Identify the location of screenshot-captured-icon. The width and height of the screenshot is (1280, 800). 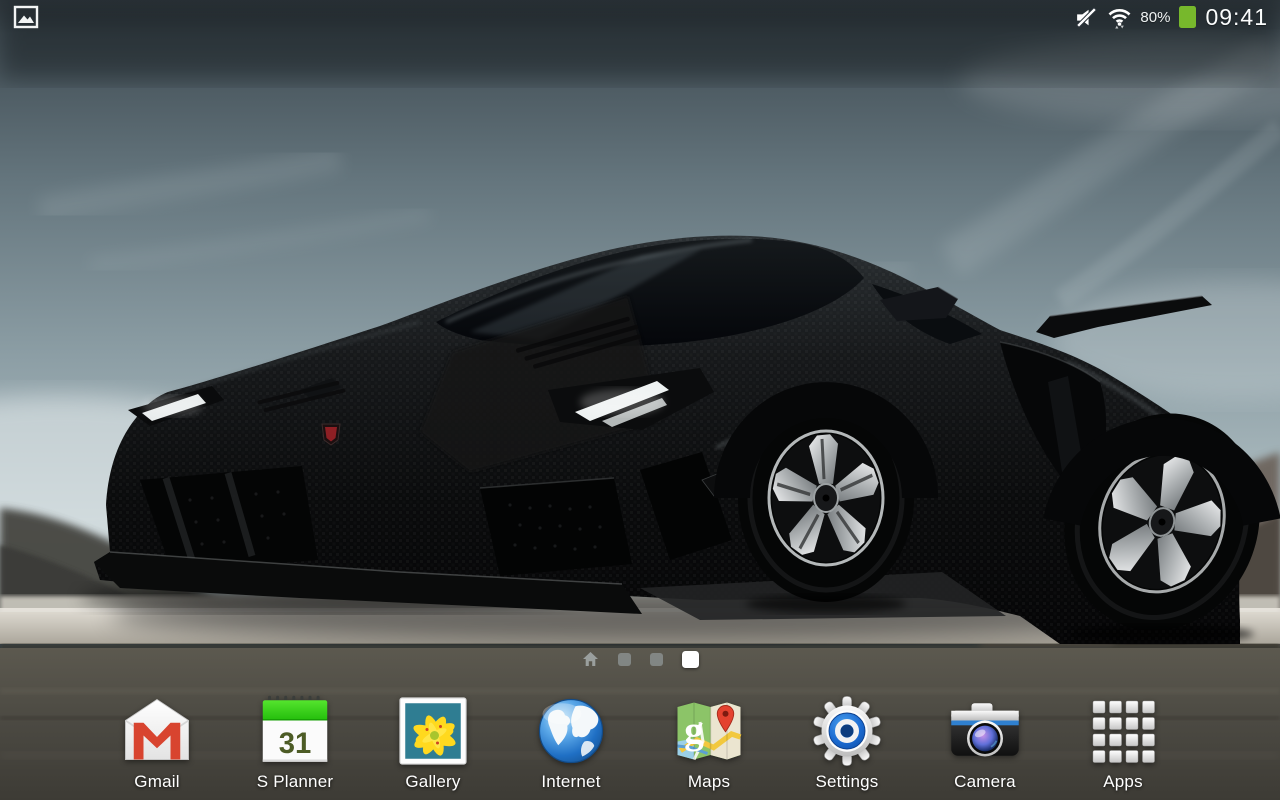
(26, 17).